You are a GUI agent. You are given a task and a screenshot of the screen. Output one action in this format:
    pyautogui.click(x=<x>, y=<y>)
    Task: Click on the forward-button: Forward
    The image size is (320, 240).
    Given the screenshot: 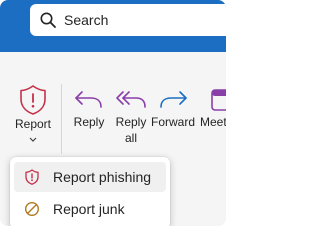 What is the action you would take?
    pyautogui.click(x=173, y=108)
    